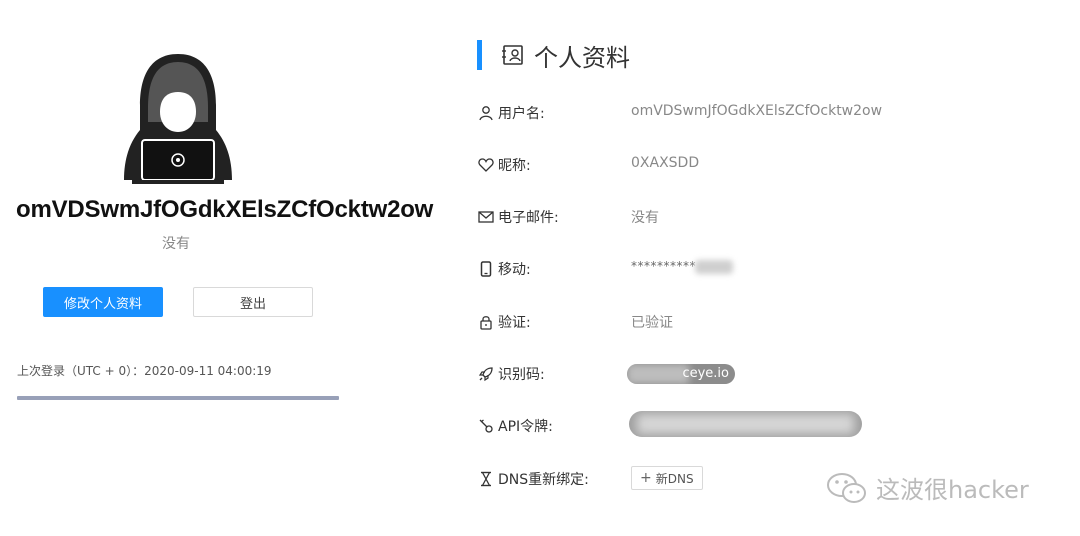 The image size is (1080, 536). I want to click on row-label-username: 用户名:, so click(511, 113).